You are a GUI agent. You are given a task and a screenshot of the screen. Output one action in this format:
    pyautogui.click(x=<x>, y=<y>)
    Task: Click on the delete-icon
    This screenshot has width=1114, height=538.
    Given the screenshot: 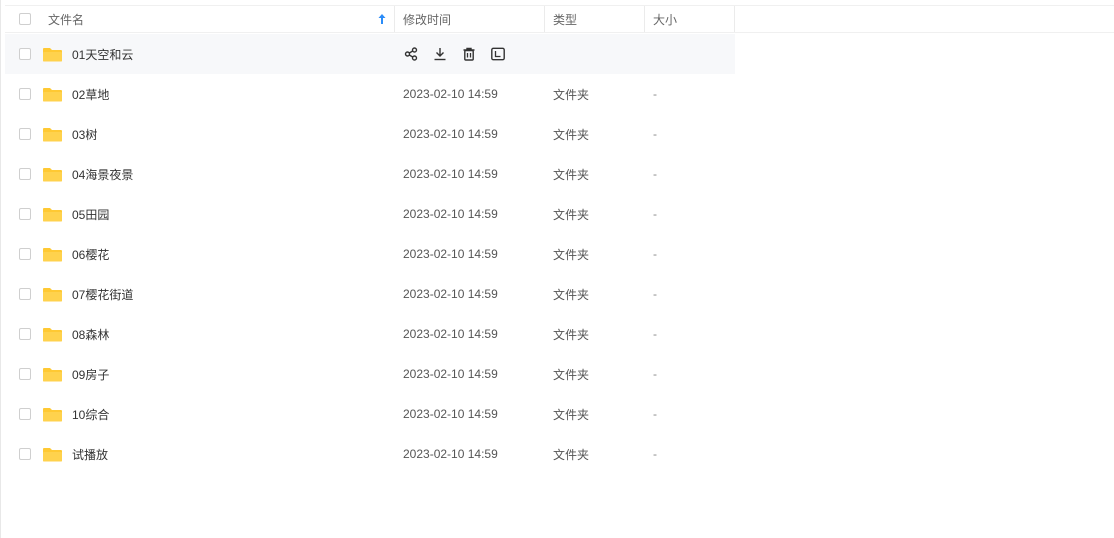 What is the action you would take?
    pyautogui.click(x=469, y=54)
    